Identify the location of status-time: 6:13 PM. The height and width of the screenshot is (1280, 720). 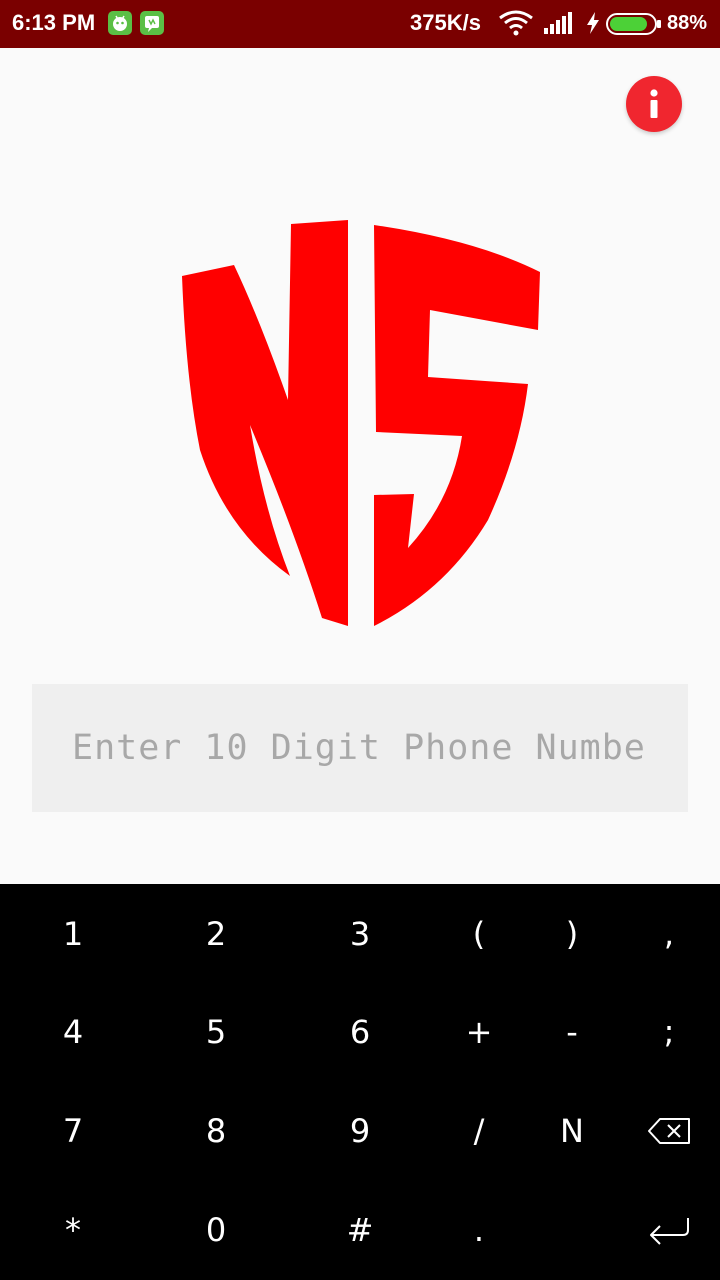
(54, 22).